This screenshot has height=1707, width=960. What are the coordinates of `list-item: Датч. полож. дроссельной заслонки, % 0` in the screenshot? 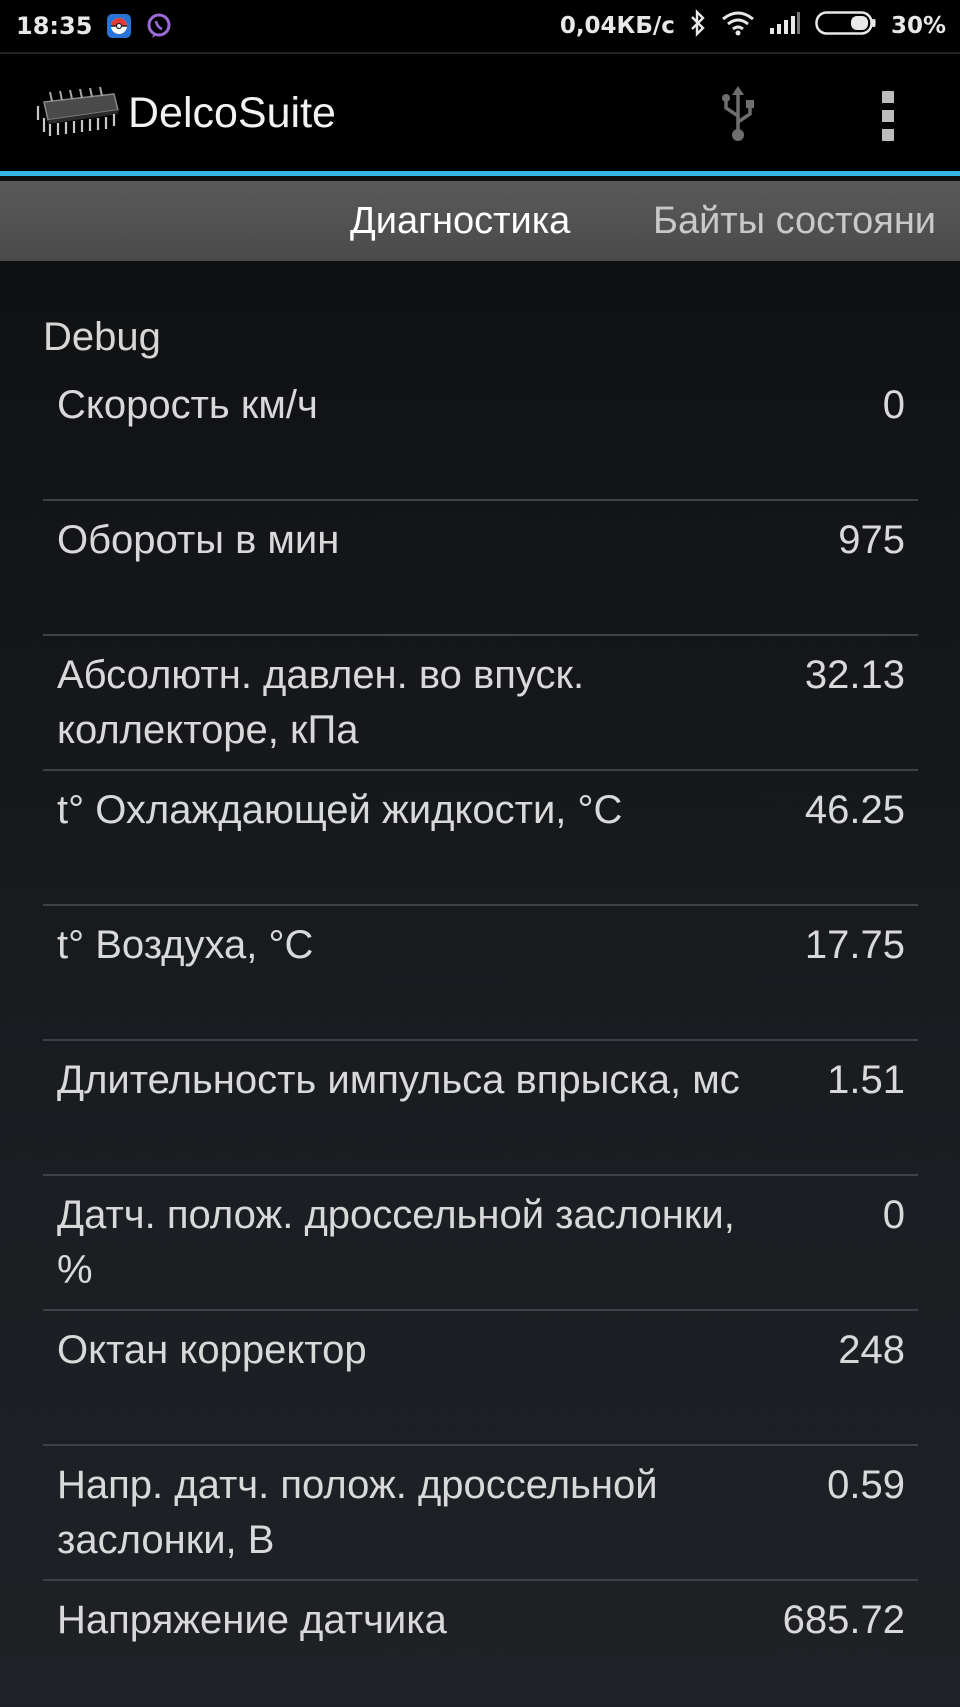 It's located at (480, 1243).